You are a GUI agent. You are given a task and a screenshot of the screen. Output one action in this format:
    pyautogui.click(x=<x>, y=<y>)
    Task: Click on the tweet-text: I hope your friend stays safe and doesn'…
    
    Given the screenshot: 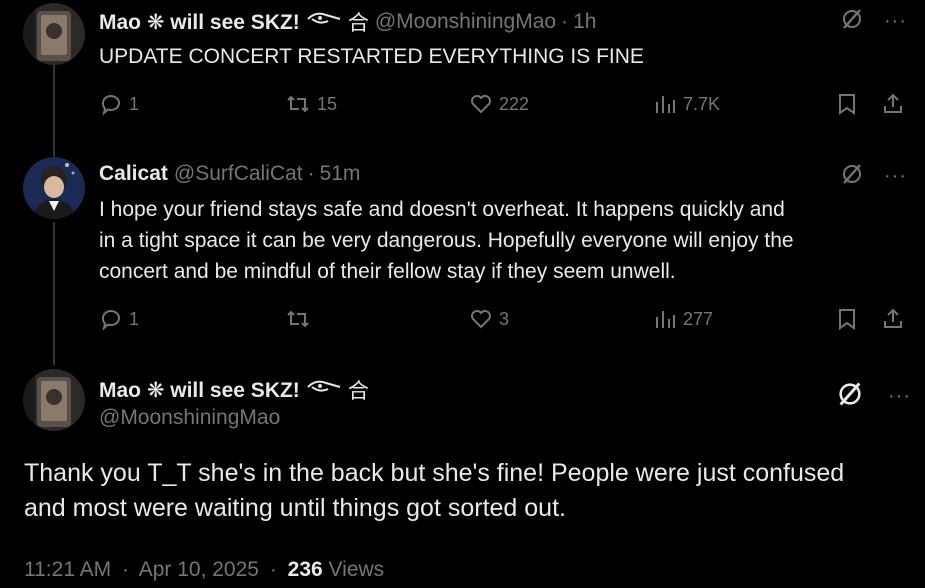 What is the action you would take?
    pyautogui.click(x=506, y=240)
    